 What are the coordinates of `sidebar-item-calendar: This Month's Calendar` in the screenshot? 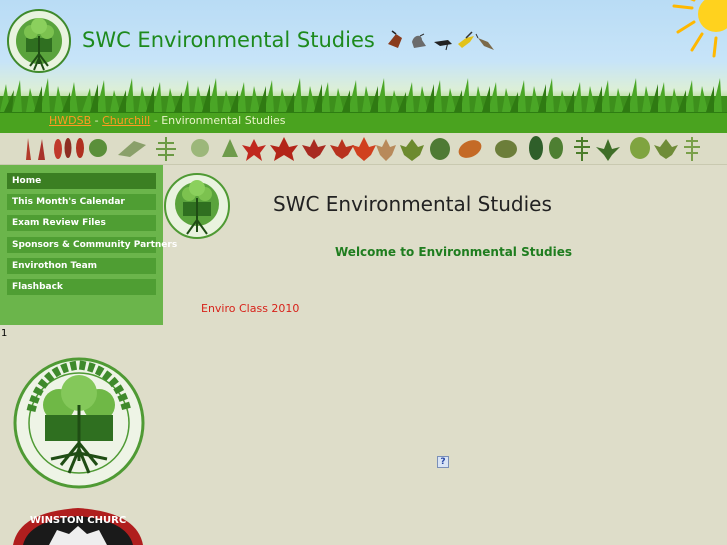 It's located at (81, 202).